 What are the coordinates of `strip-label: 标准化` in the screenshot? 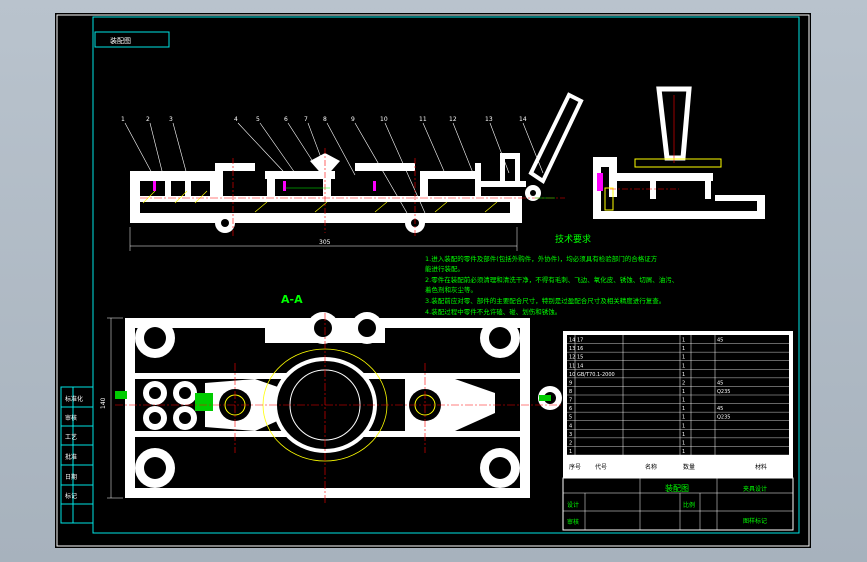 It's located at (74, 399).